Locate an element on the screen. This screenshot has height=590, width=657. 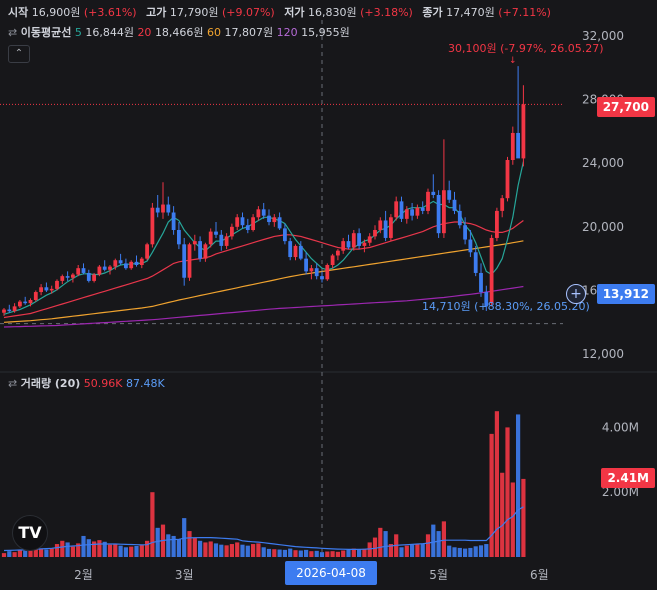
volume-label: 거래량 (20) is located at coordinates (51, 383).